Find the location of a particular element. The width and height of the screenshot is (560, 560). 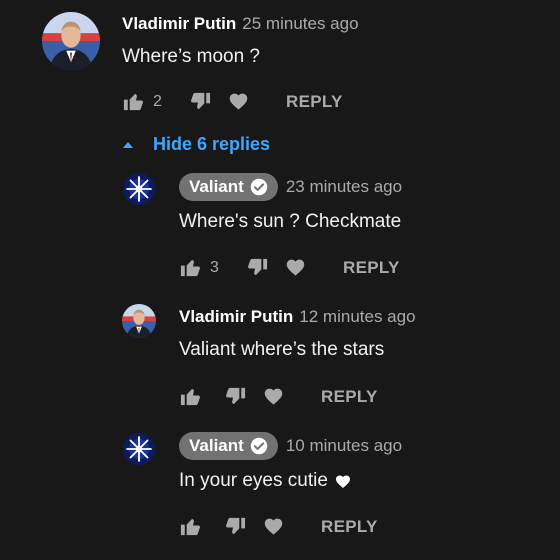

hide-replies-button: Hide 6 replies is located at coordinates (195, 144).